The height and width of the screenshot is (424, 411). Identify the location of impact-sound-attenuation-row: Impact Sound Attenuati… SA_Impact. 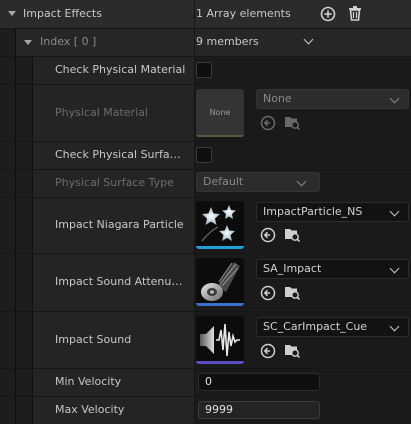
(205, 282).